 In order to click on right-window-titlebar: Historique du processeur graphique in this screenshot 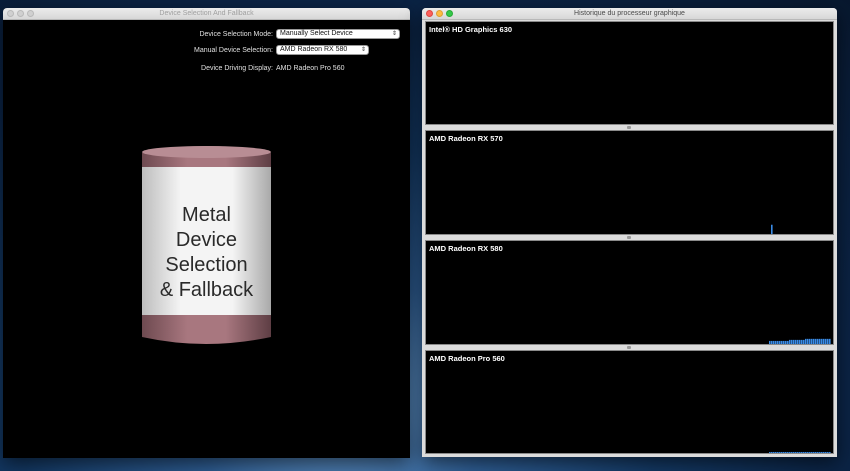, I will do `click(629, 14)`.